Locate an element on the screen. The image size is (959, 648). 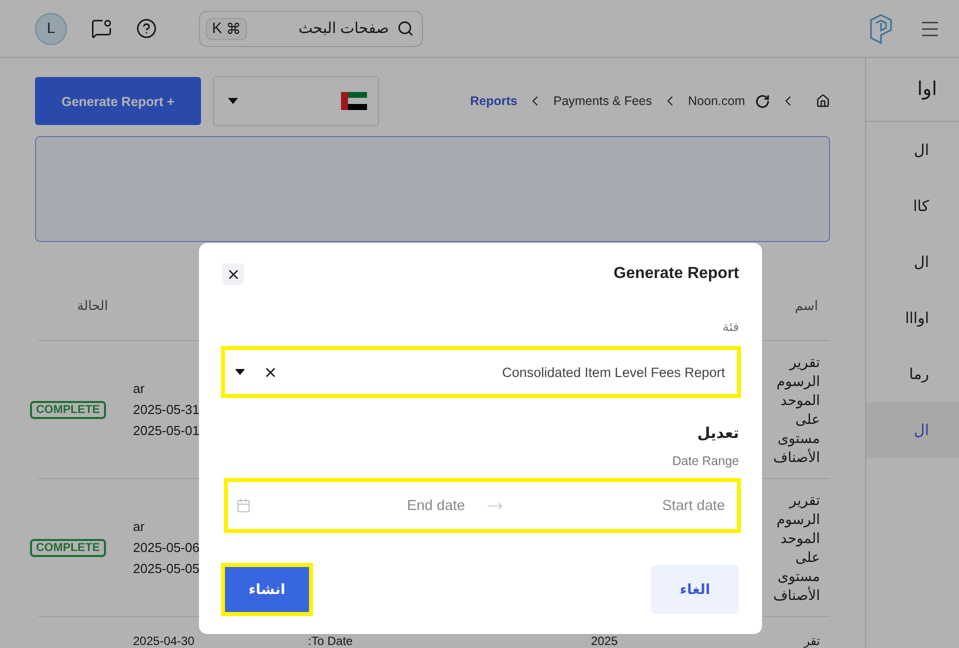
logo-icon is located at coordinates (881, 29).